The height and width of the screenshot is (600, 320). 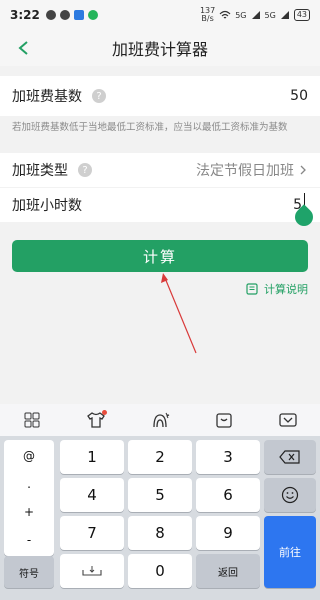 I want to click on space-icon, so click(x=92, y=571).